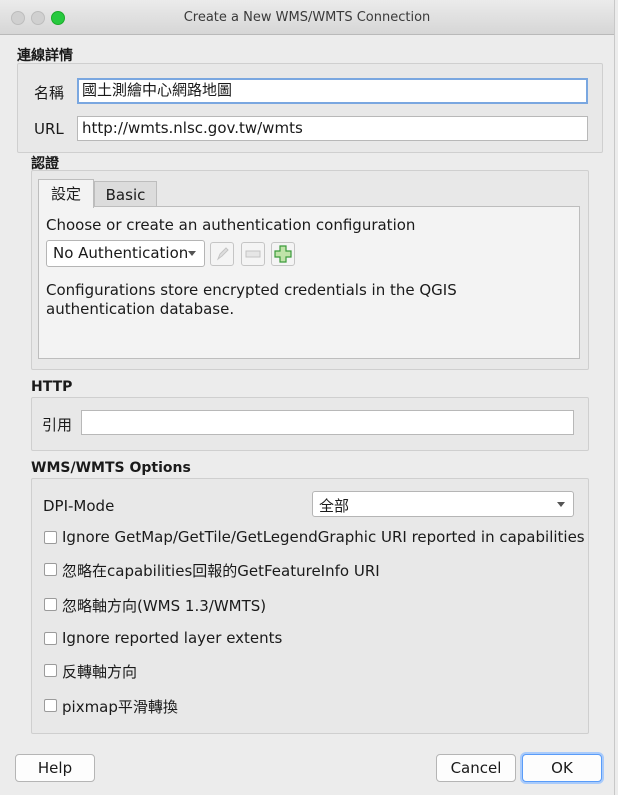  What do you see at coordinates (120, 707) in the screenshot?
I see `smooth-pixmap-label: pixmap平滑轉換` at bounding box center [120, 707].